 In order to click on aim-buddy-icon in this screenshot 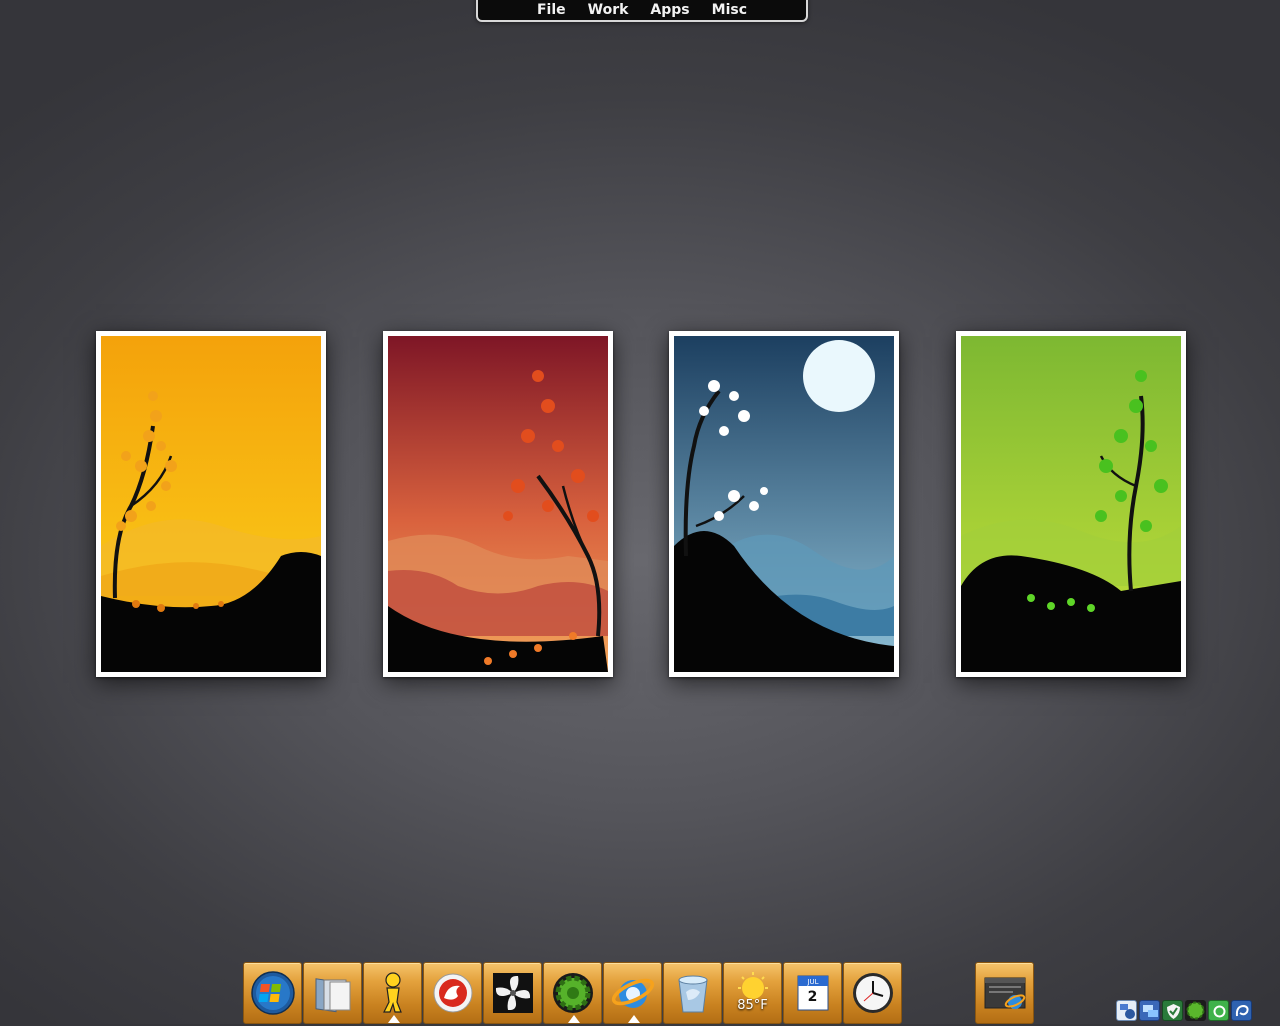, I will do `click(392, 992)`.